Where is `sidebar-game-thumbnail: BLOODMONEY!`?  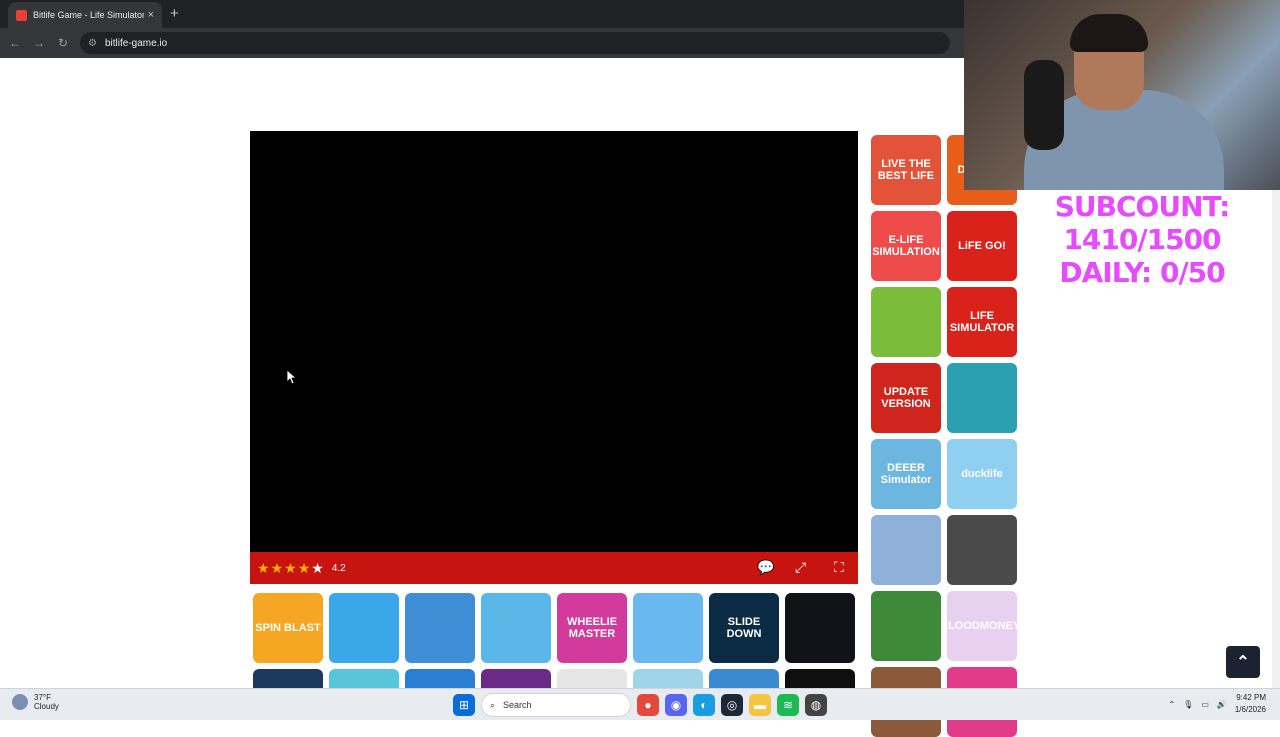
sidebar-game-thumbnail: BLOODMONEY! is located at coordinates (982, 626).